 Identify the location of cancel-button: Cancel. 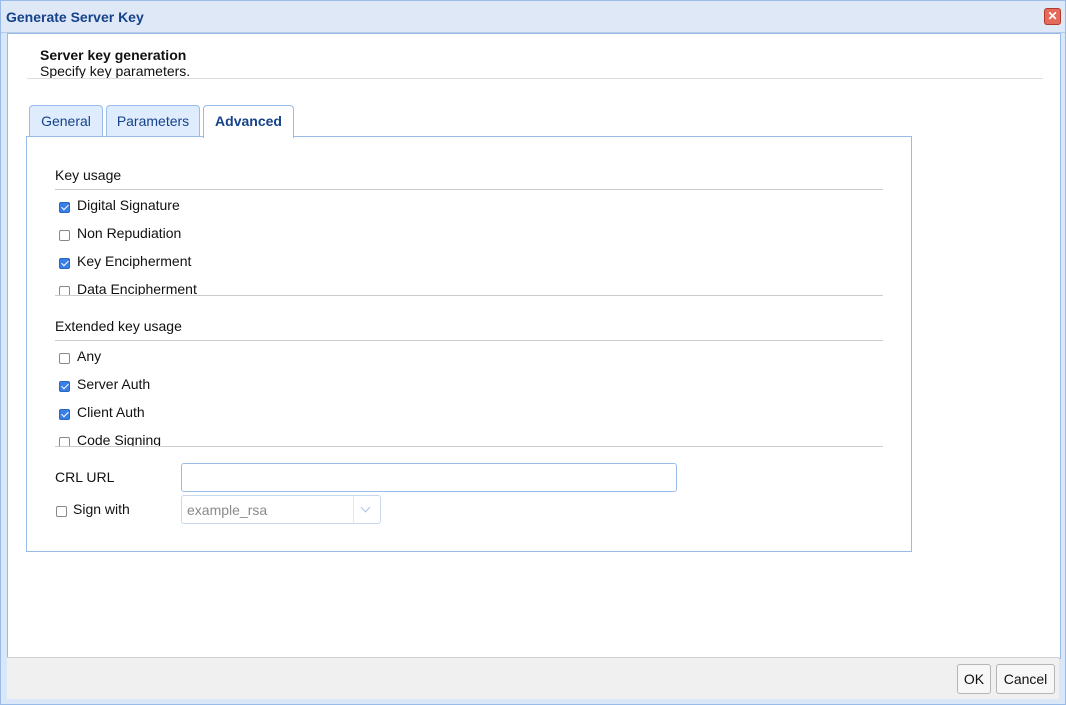
(1025, 679).